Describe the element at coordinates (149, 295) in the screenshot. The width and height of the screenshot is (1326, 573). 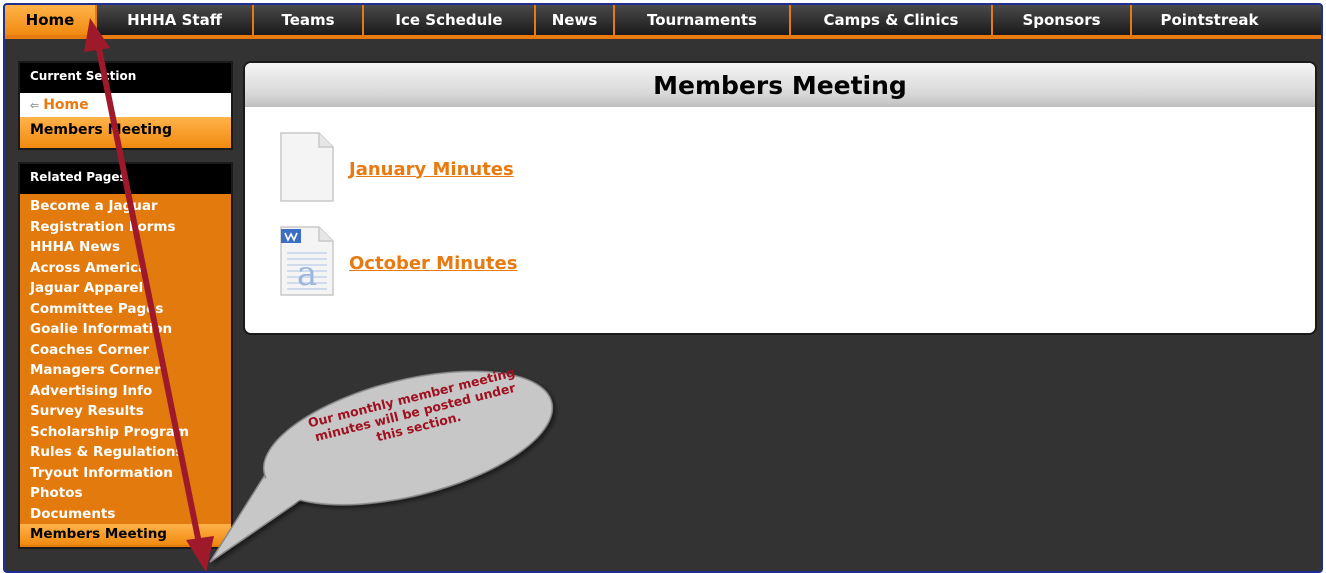
I see `double-arrow` at that location.